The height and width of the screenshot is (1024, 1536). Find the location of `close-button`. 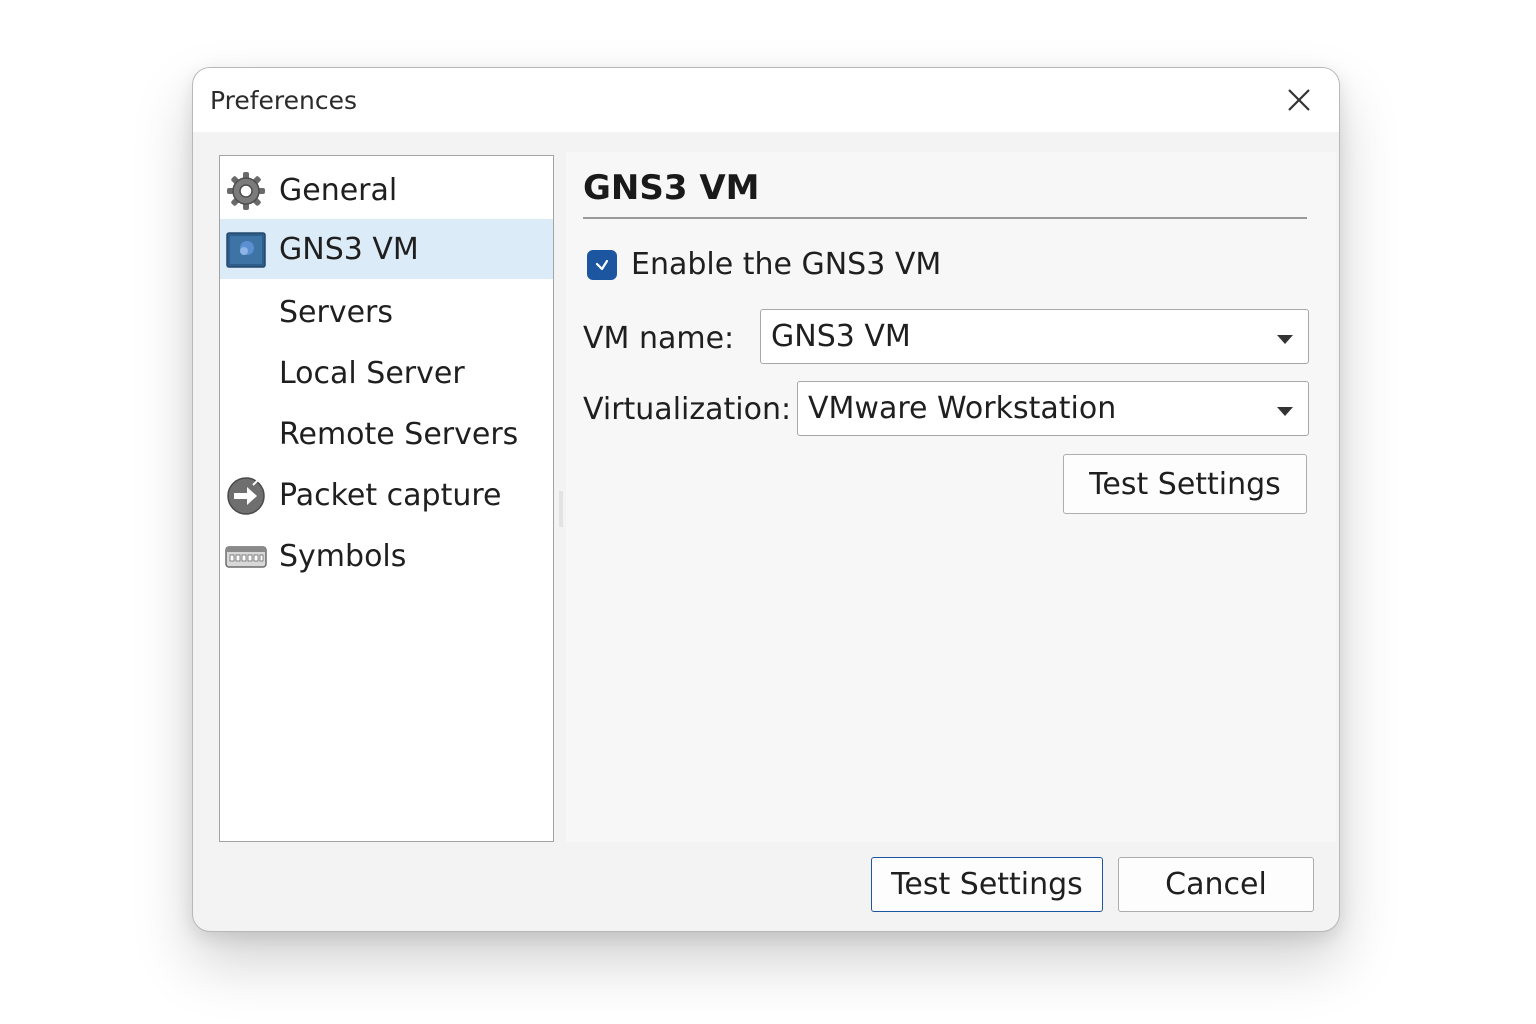

close-button is located at coordinates (1299, 100).